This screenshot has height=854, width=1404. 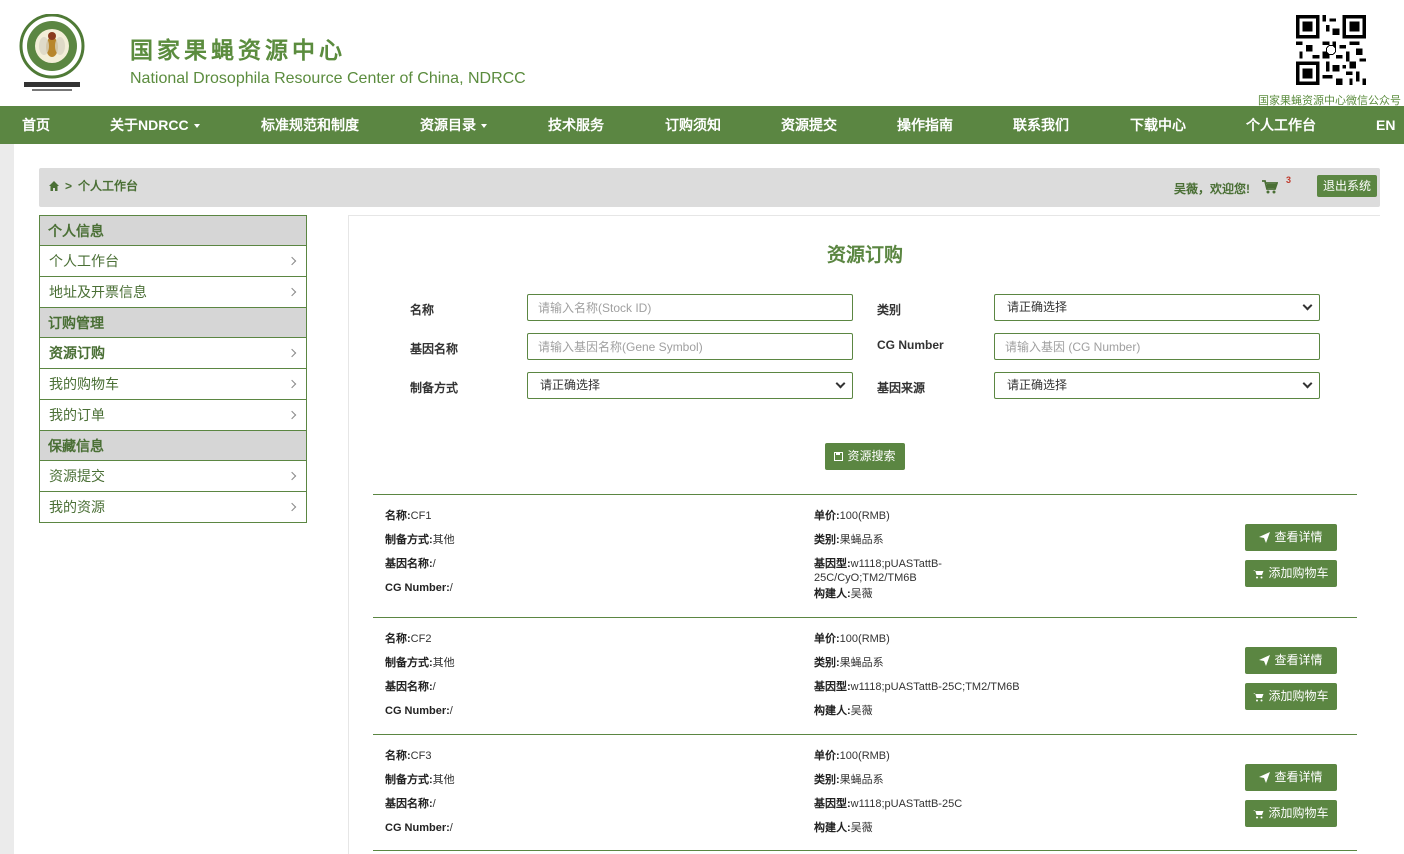 I want to click on method-select: 请正确选择, so click(x=690, y=385).